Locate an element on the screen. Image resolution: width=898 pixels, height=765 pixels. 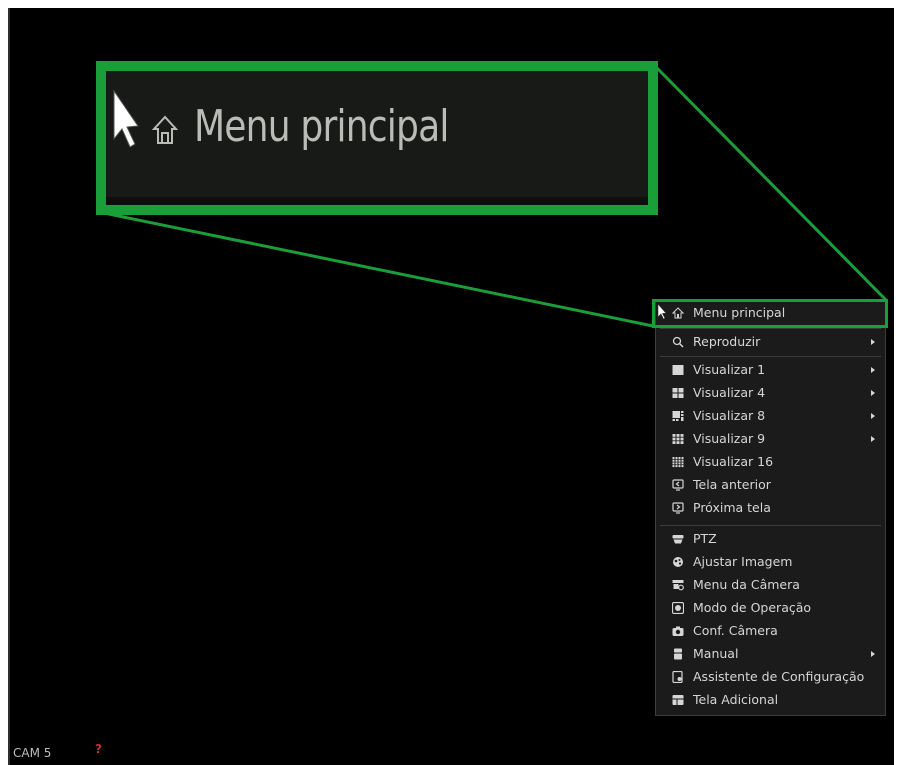
menu-item-label: Modo de Operação is located at coordinates (752, 607).